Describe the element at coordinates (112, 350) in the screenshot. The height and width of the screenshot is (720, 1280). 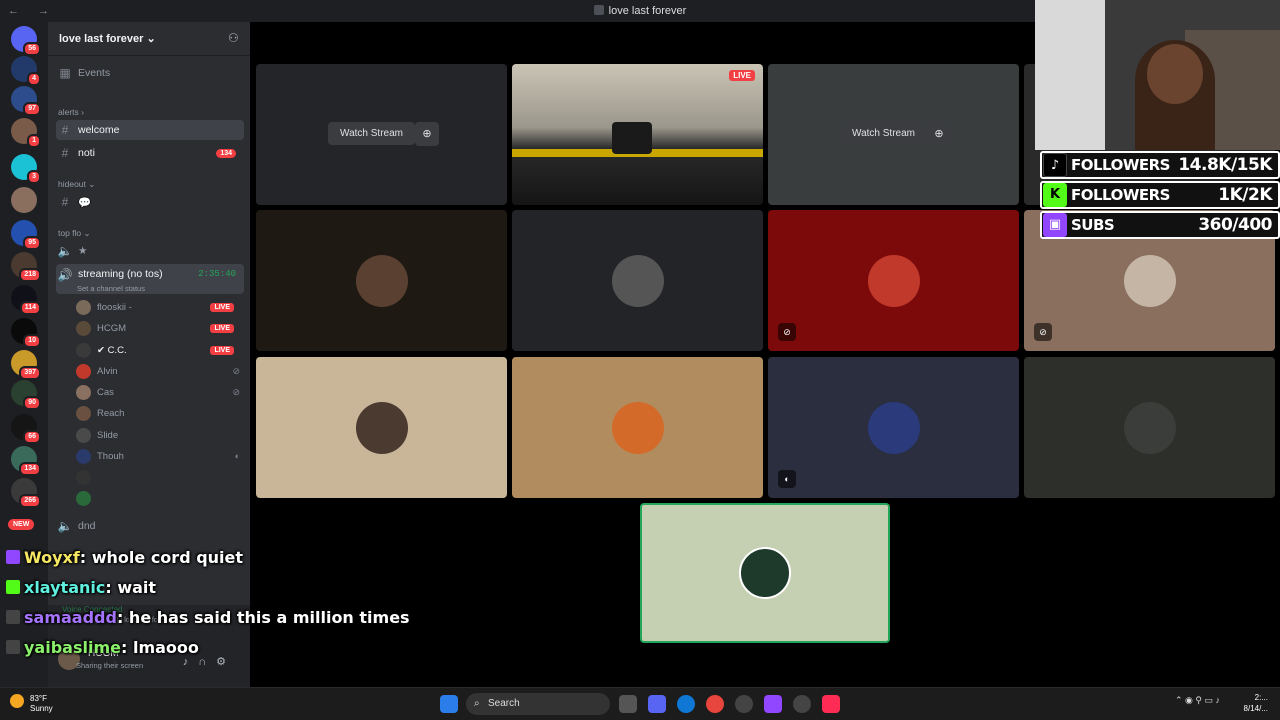
I see `voice-user-name: ✔ C.C.` at that location.